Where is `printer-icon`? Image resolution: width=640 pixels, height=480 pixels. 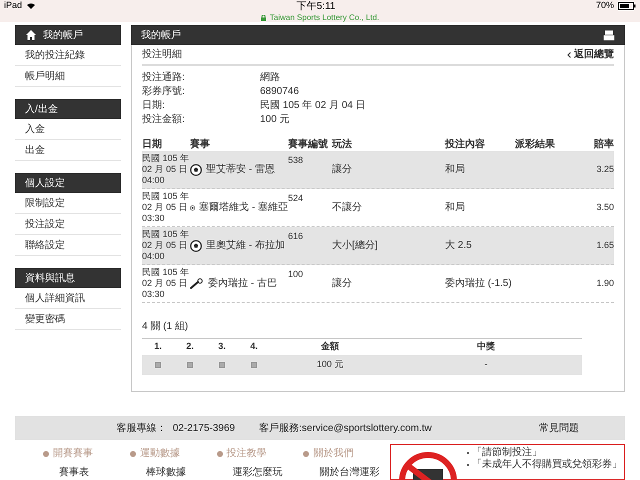
printer-icon is located at coordinates (609, 35).